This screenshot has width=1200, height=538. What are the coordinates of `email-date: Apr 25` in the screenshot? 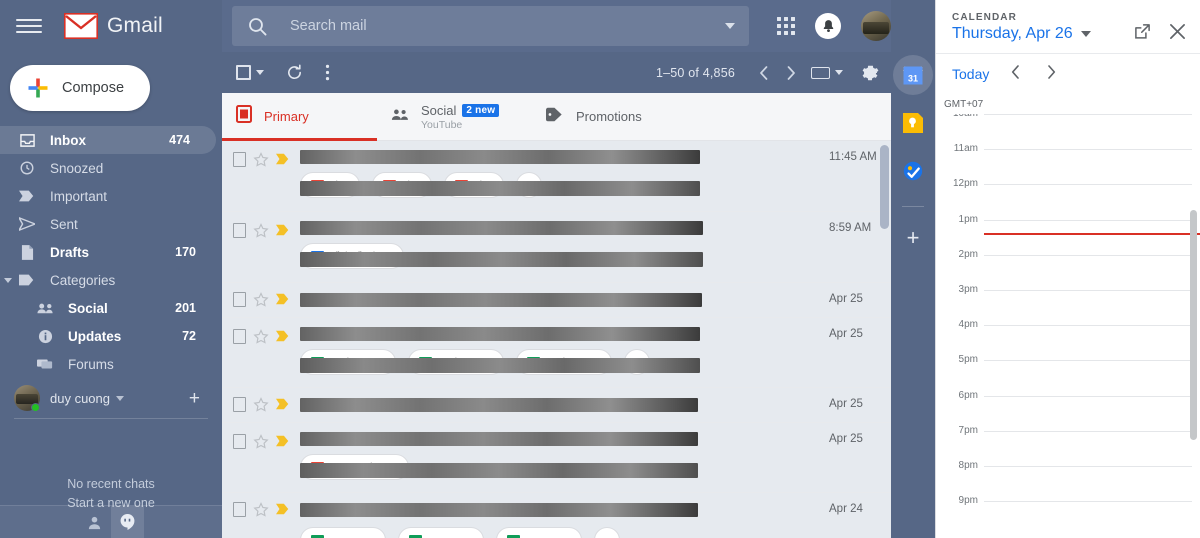 It's located at (846, 439).